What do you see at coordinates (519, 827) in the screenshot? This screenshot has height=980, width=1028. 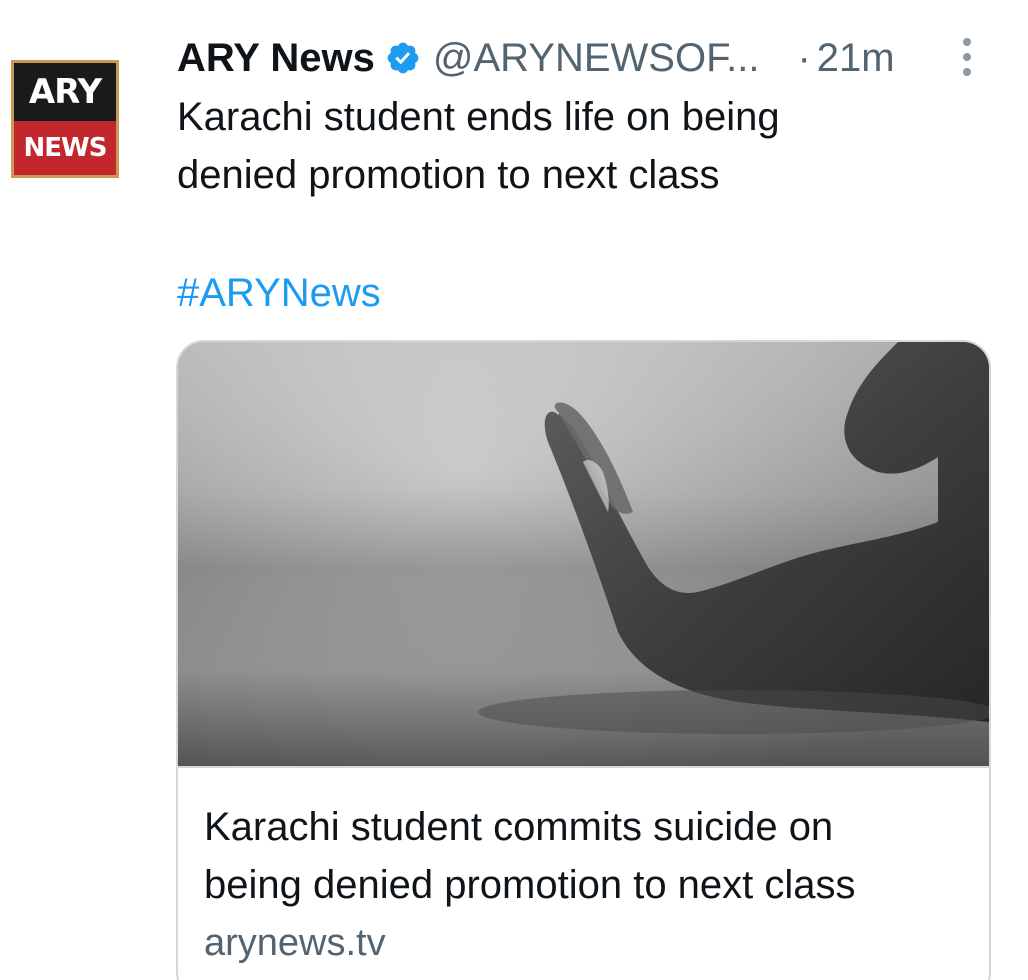 I see `link-card-title-line-1: Karachi student commits suicide on` at bounding box center [519, 827].